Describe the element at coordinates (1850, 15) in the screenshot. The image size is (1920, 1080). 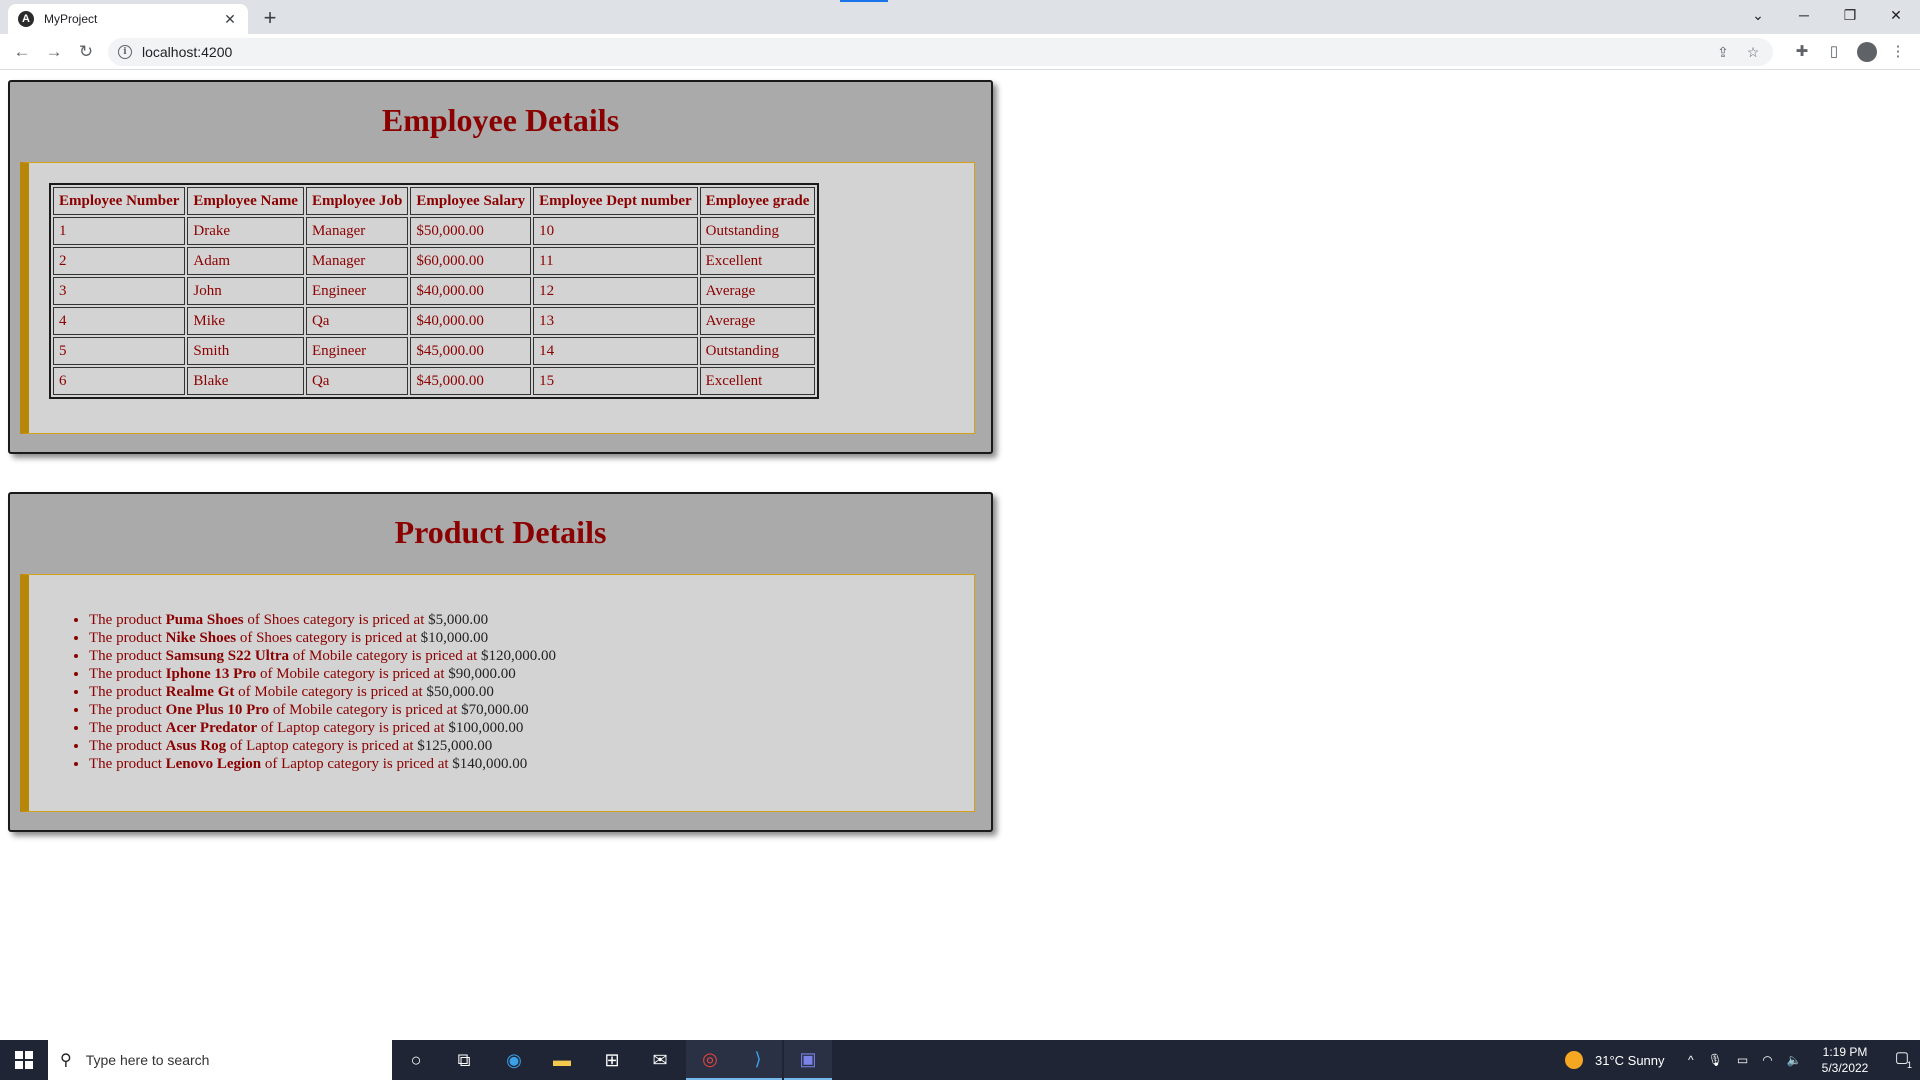
I see `restore-icon: ❐` at that location.